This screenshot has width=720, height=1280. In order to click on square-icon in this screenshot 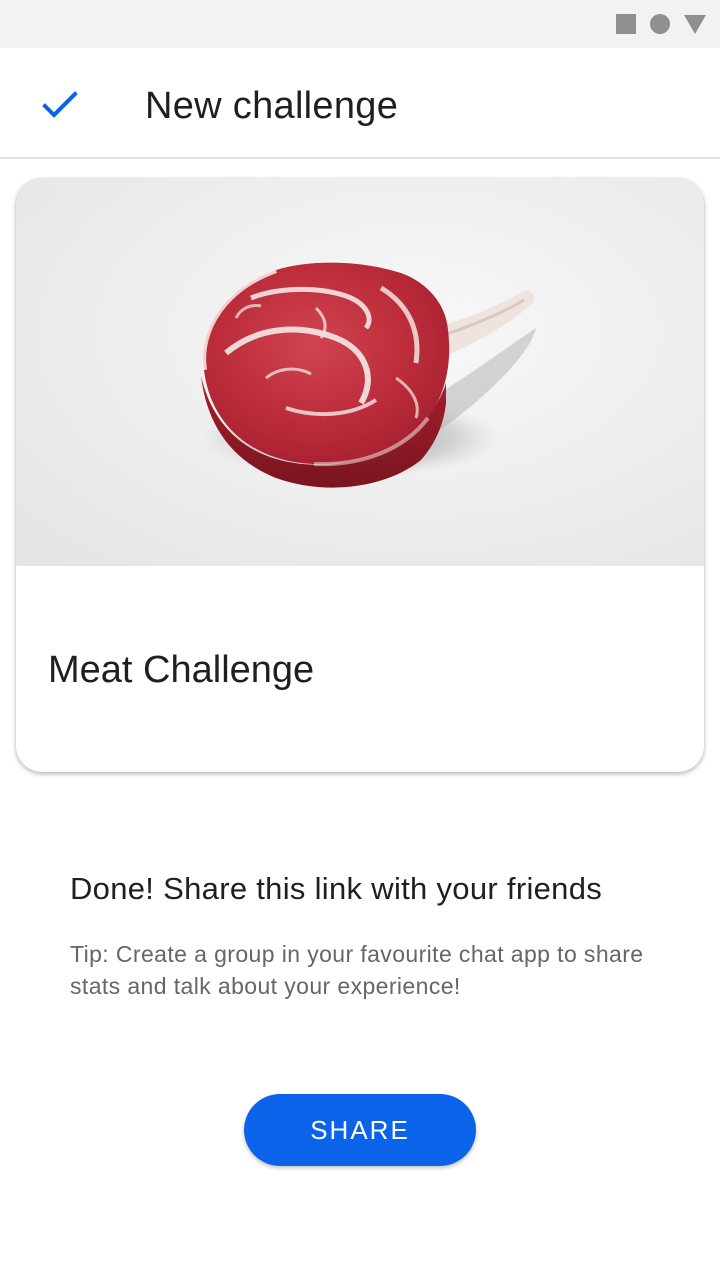, I will do `click(626, 24)`.